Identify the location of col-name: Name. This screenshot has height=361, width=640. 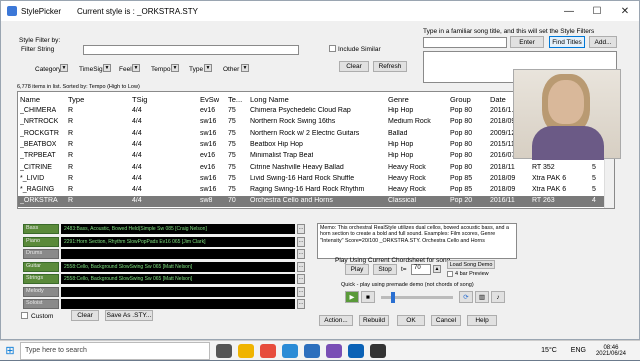
(30, 99).